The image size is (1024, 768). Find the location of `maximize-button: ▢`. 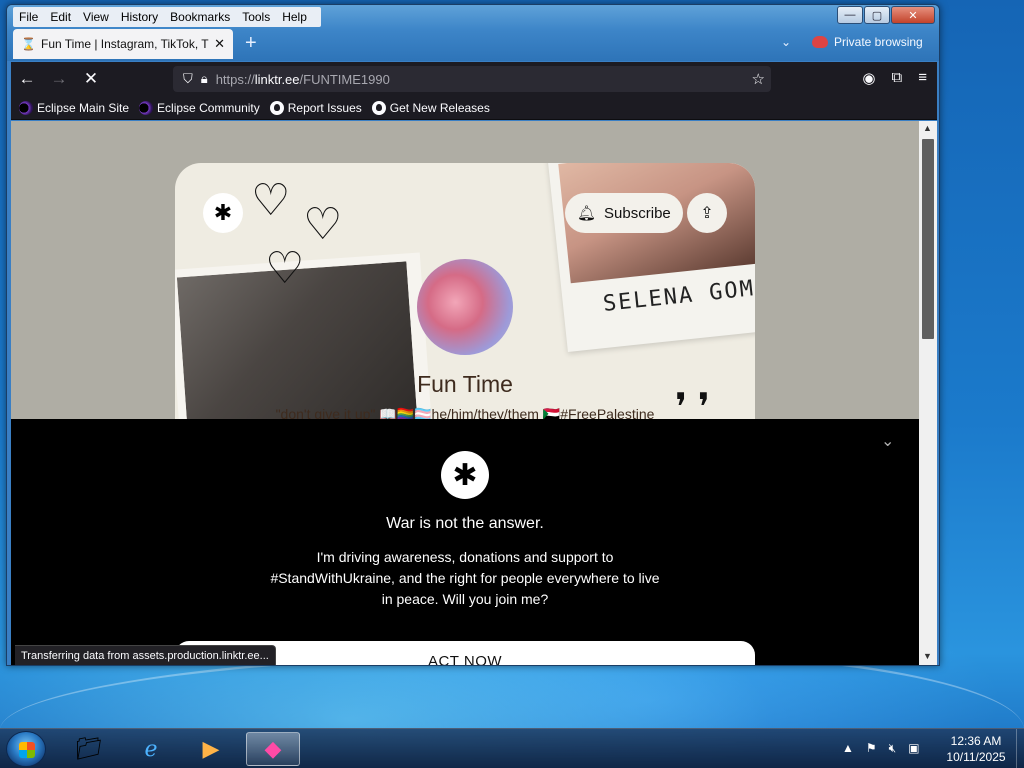

maximize-button: ▢ is located at coordinates (877, 15).